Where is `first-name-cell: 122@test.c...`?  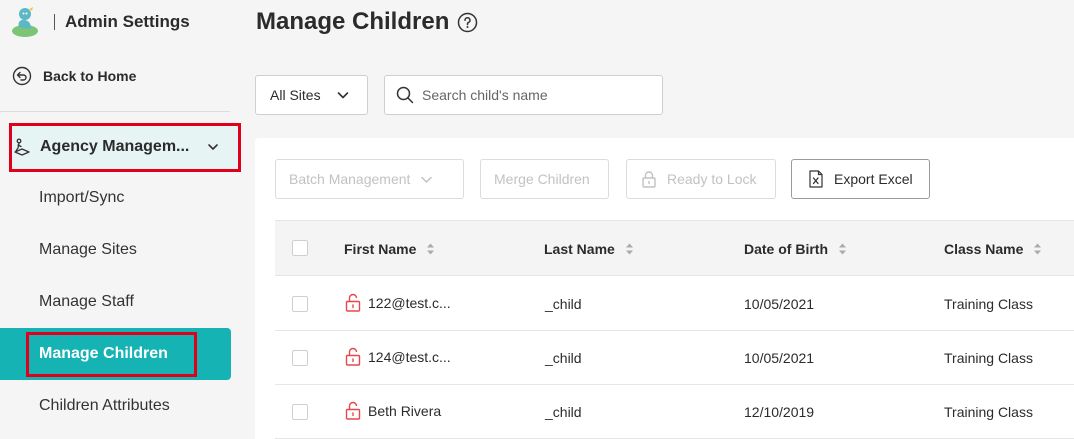
first-name-cell: 122@test.c... is located at coordinates (398, 302).